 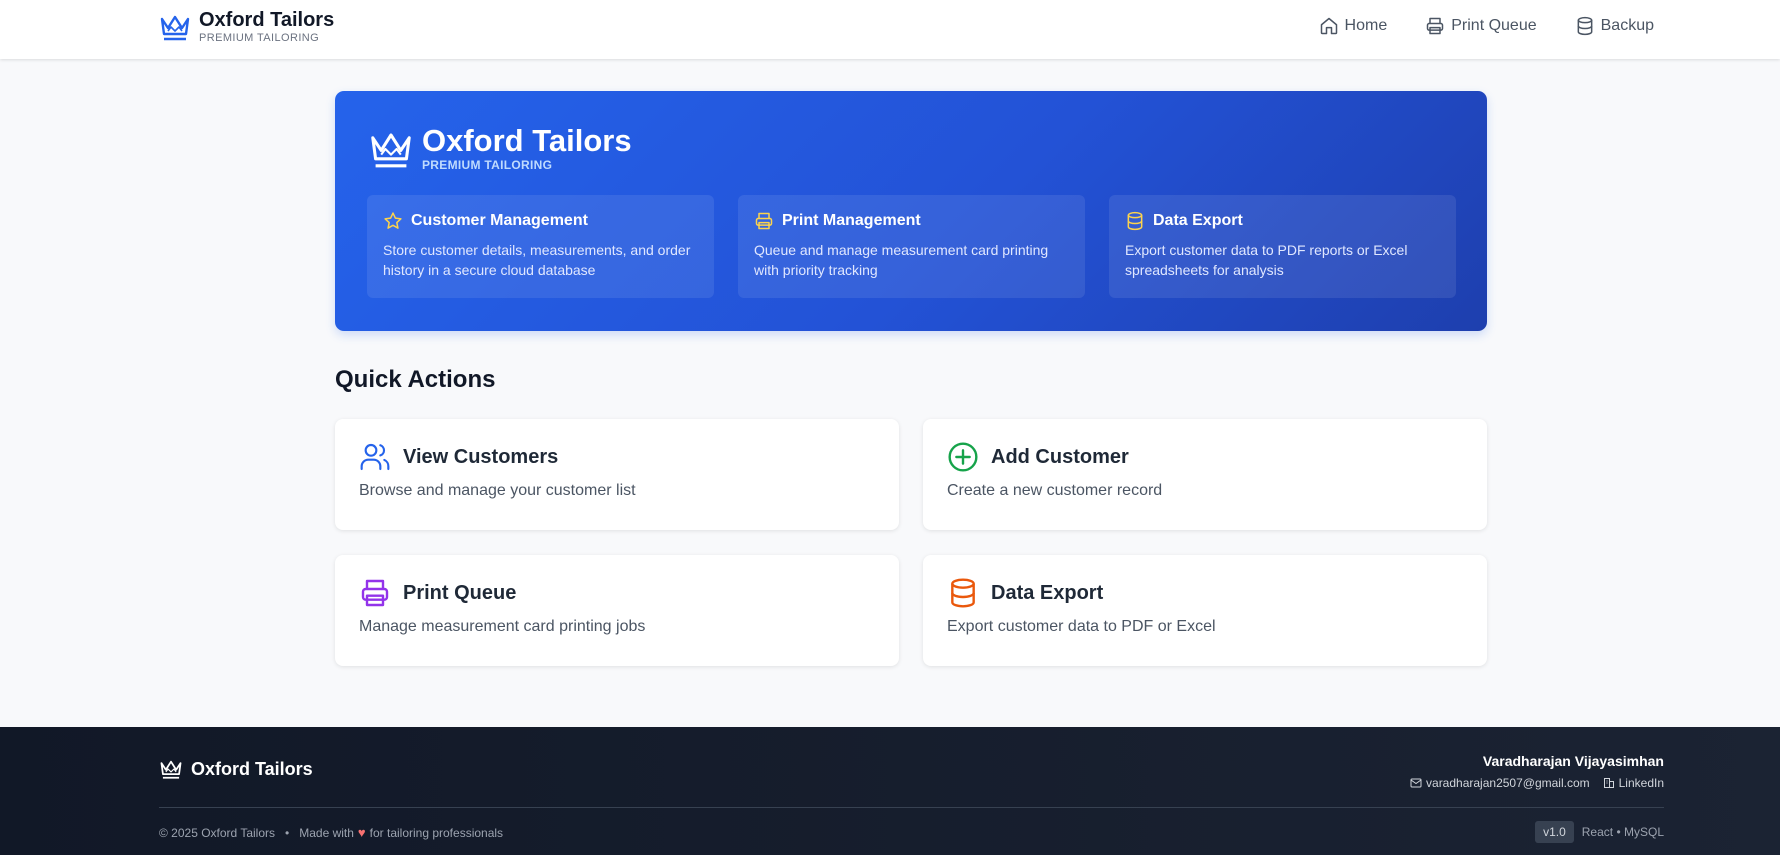 What do you see at coordinates (1198, 220) in the screenshot?
I see `feature-title: Data Export` at bounding box center [1198, 220].